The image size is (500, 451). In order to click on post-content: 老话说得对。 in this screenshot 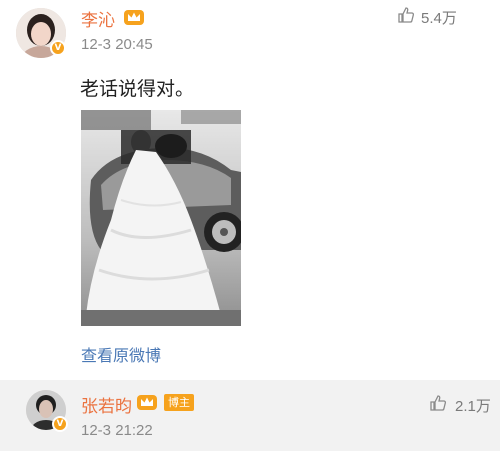, I will do `click(137, 89)`.